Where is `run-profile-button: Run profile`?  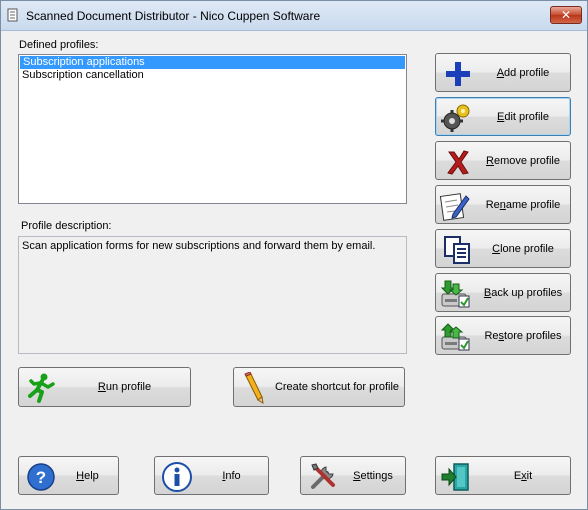 run-profile-button: Run profile is located at coordinates (104, 387).